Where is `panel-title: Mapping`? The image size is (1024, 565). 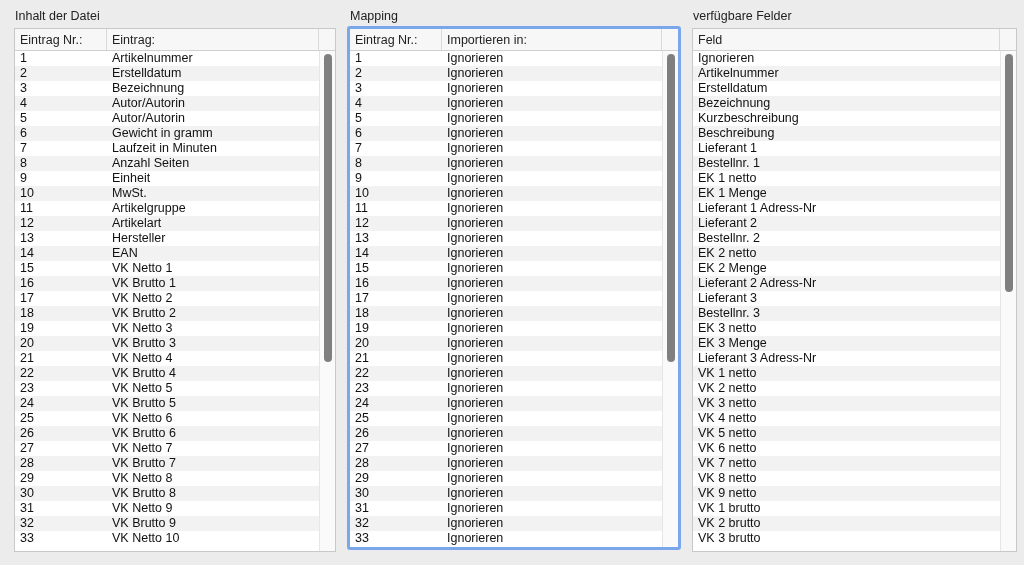
panel-title: Mapping is located at coordinates (374, 16).